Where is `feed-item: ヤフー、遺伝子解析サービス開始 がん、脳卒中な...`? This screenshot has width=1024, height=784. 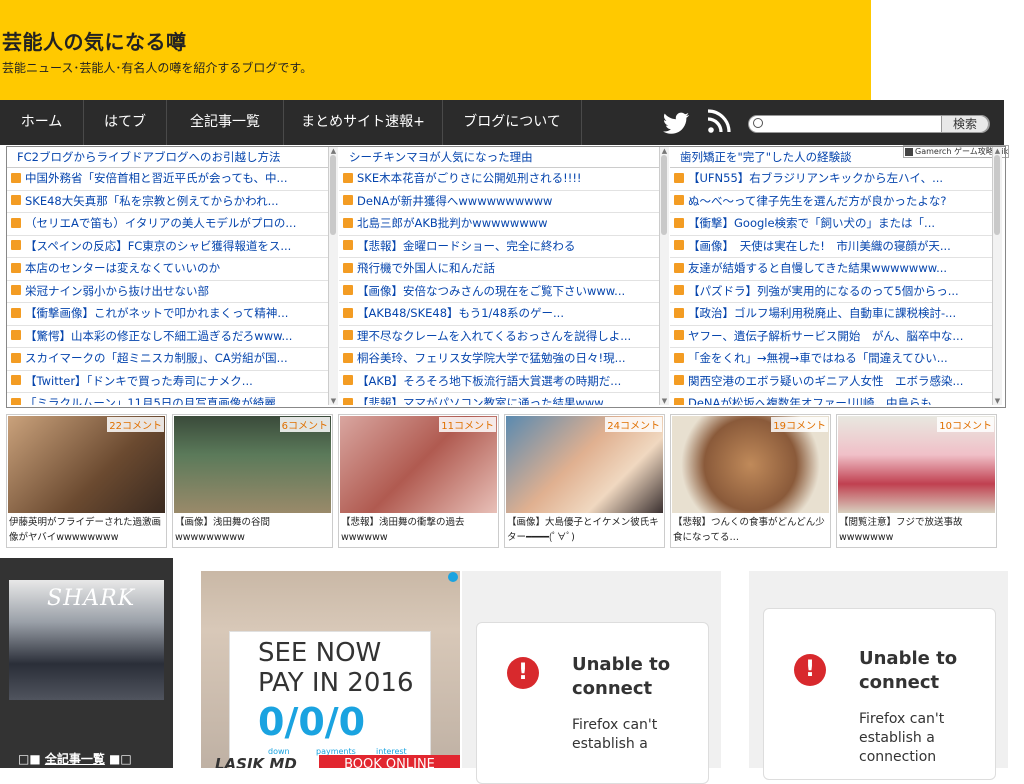 feed-item: ヤフー、遺伝子解析サービス開始 がん、脳卒中な... is located at coordinates (831, 337).